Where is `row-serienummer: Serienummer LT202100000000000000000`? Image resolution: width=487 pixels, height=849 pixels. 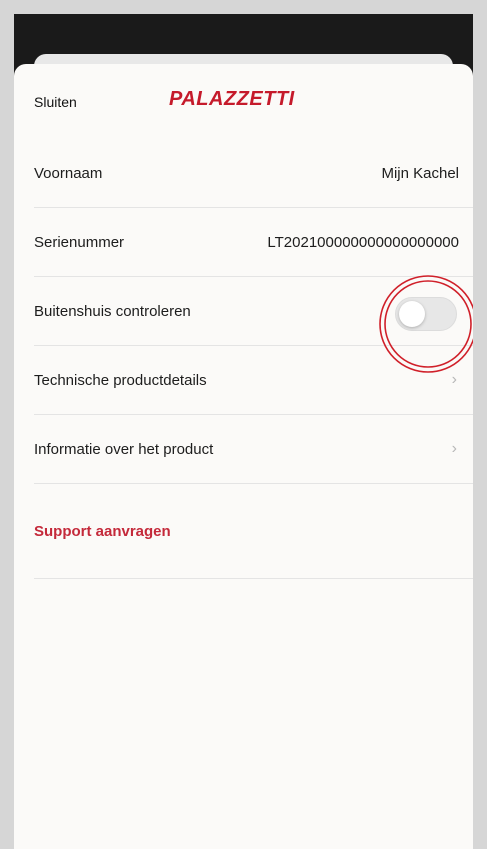 row-serienummer: Serienummer LT202100000000000000000 is located at coordinates (253, 242).